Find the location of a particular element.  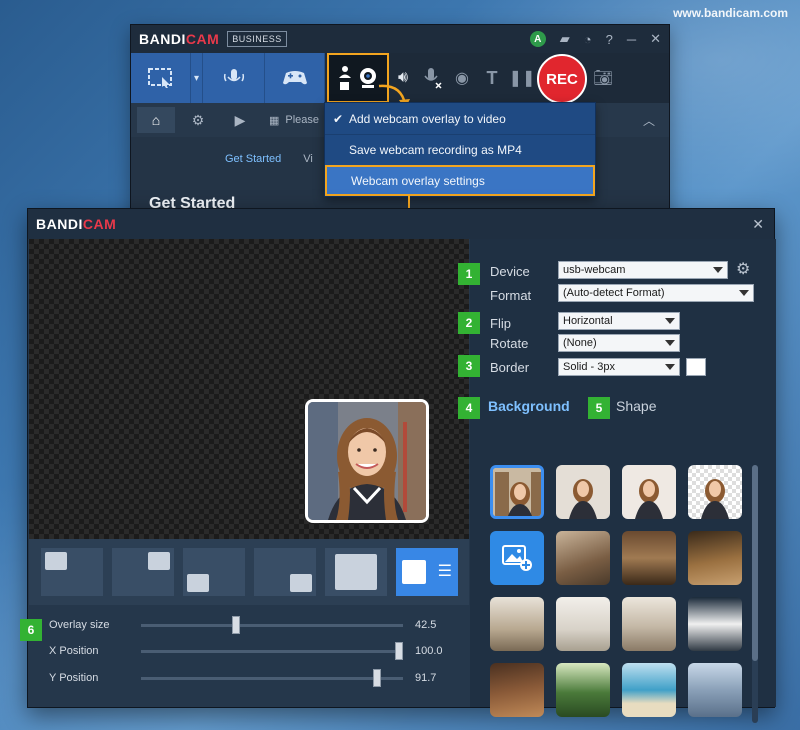

gear-icon: ⚙ is located at coordinates (198, 119).